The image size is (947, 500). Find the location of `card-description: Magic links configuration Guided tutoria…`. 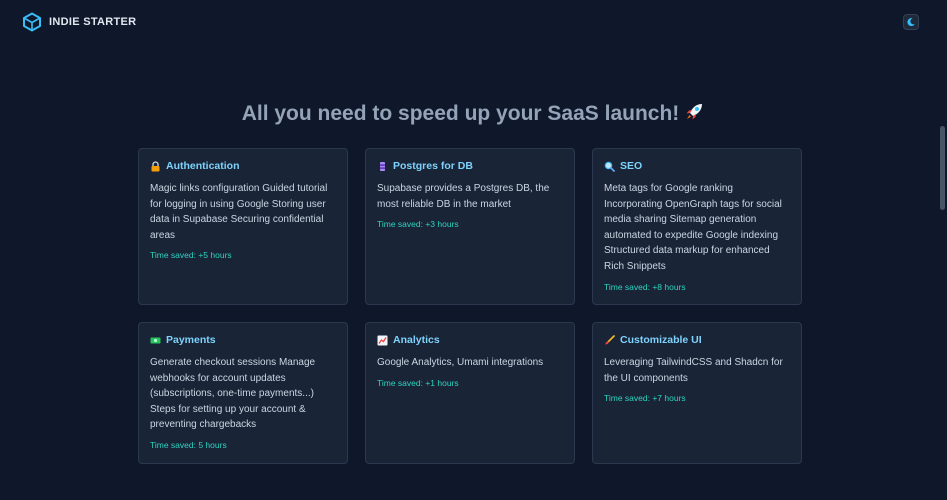

card-description: Magic links configuration Guided tutoria… is located at coordinates (239, 212).